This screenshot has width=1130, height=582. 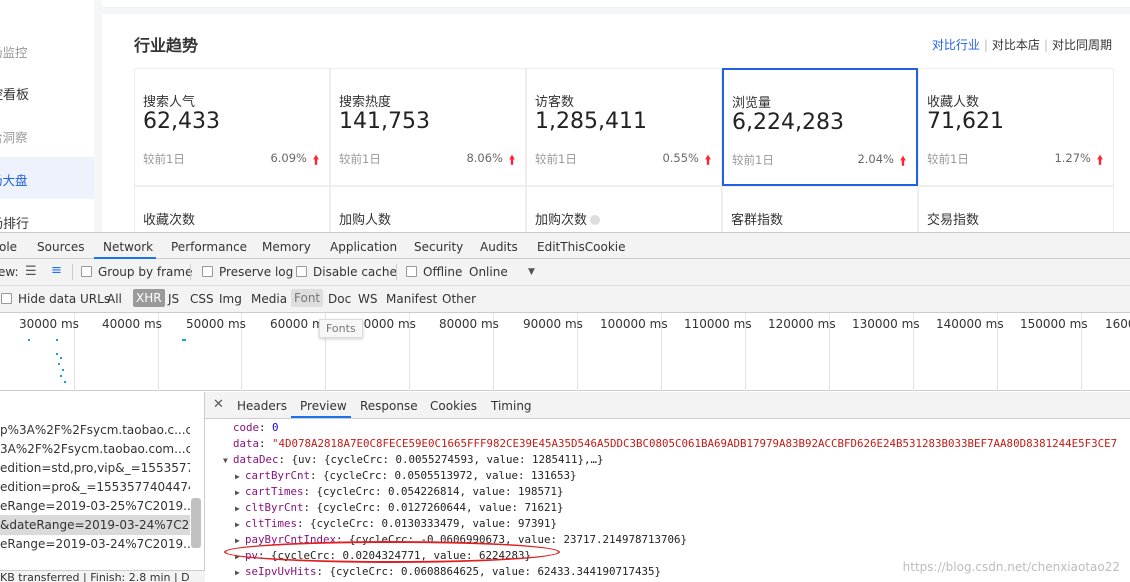 What do you see at coordinates (367, 299) in the screenshot?
I see `filter-ws: WS` at bounding box center [367, 299].